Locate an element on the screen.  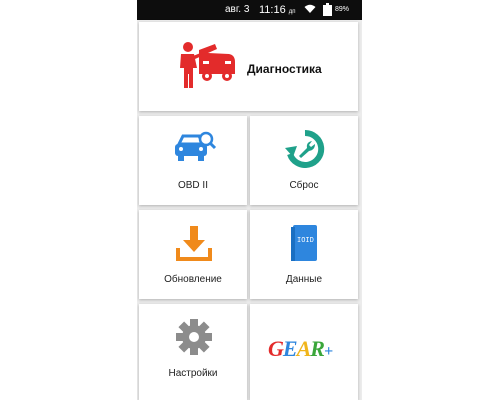
settings-tile: Настройки is located at coordinates (193, 352).